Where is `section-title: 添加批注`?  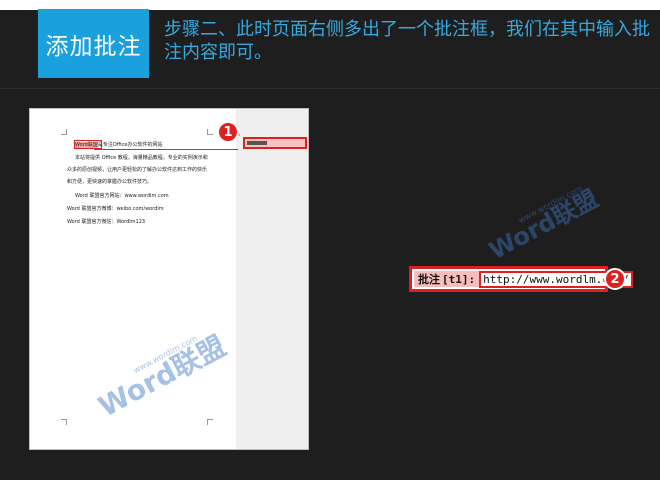 section-title: 添加批注 is located at coordinates (93, 43).